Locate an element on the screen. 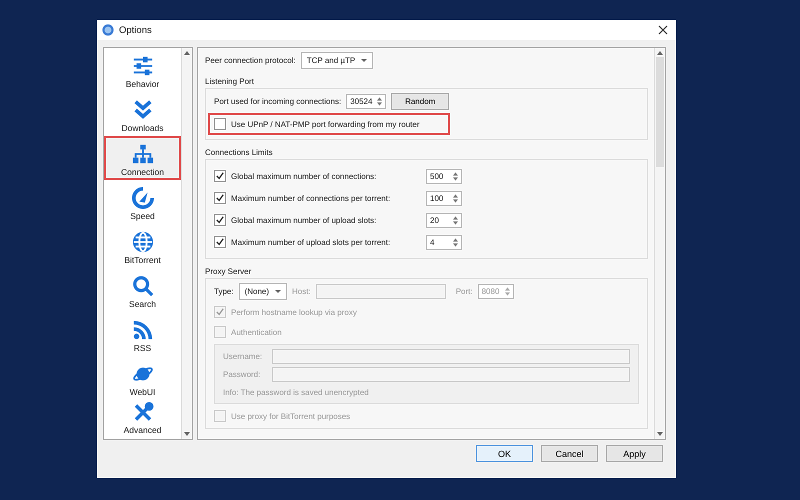 Image resolution: width=800 pixels, height=500 pixels. upnp-option: Use UPnP / NAT-PMP port forwarding from my router is located at coordinates (329, 124).